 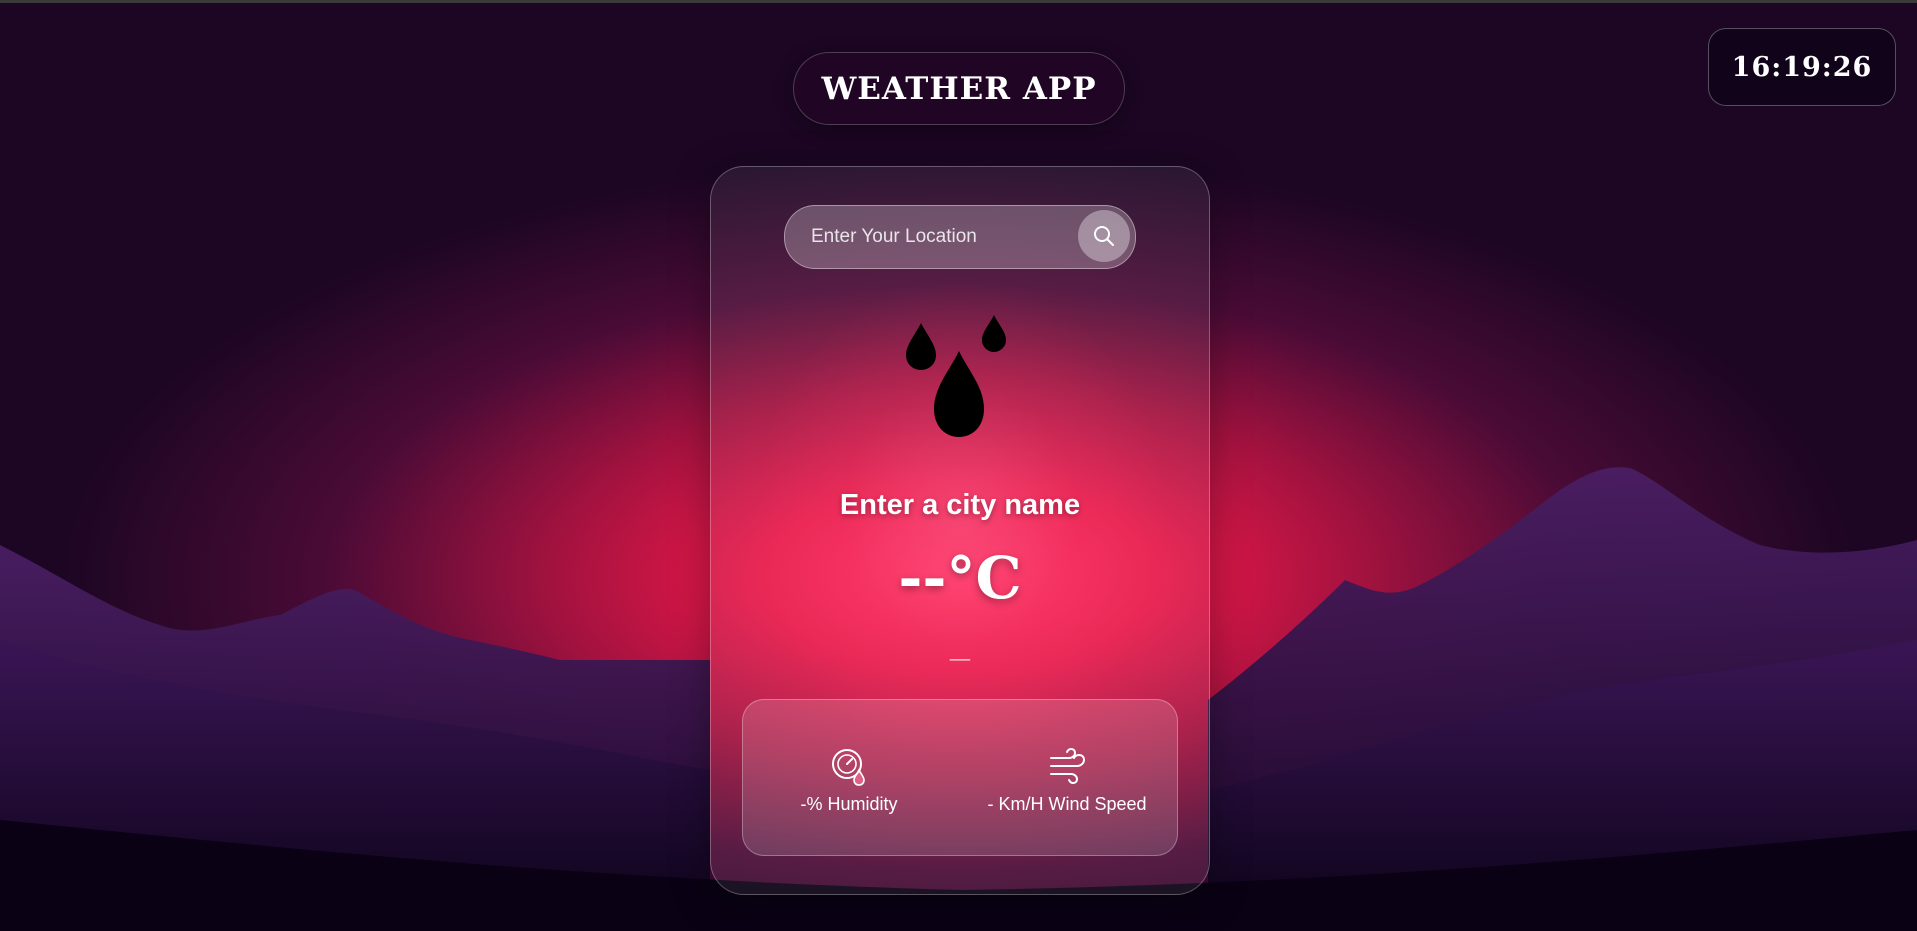 What do you see at coordinates (848, 767) in the screenshot?
I see `humidity-gauge-icon` at bounding box center [848, 767].